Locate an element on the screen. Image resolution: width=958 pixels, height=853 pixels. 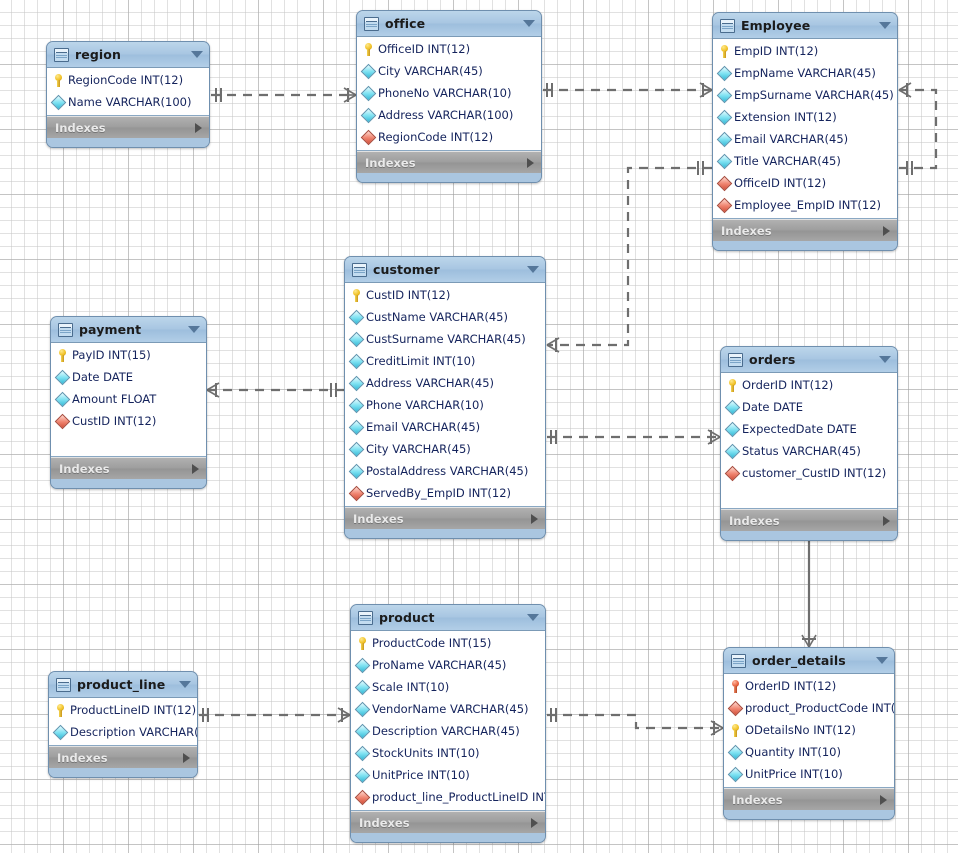
column-row: ProductLineID INT(12) is located at coordinates (123, 710).